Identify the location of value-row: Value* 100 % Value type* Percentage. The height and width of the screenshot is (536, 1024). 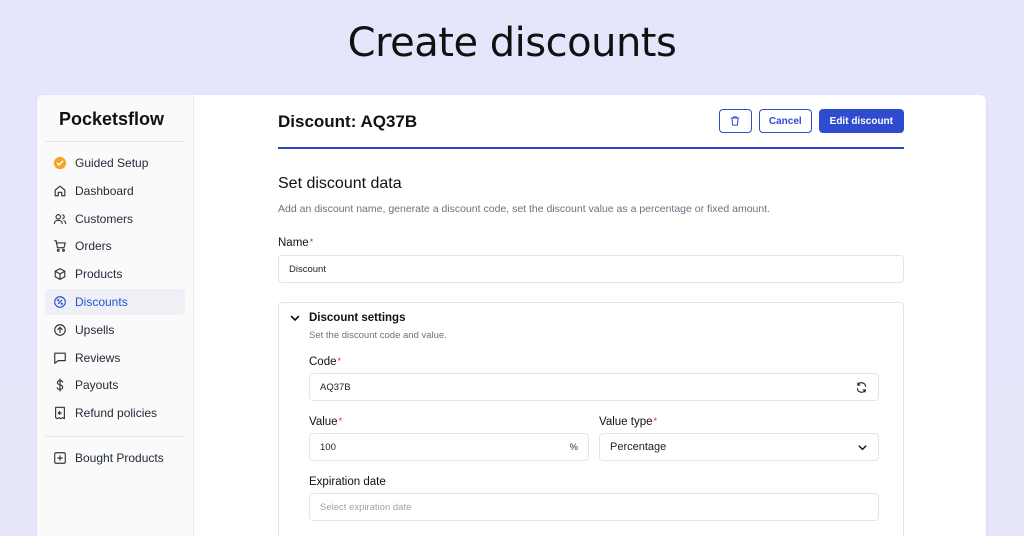
(594, 431).